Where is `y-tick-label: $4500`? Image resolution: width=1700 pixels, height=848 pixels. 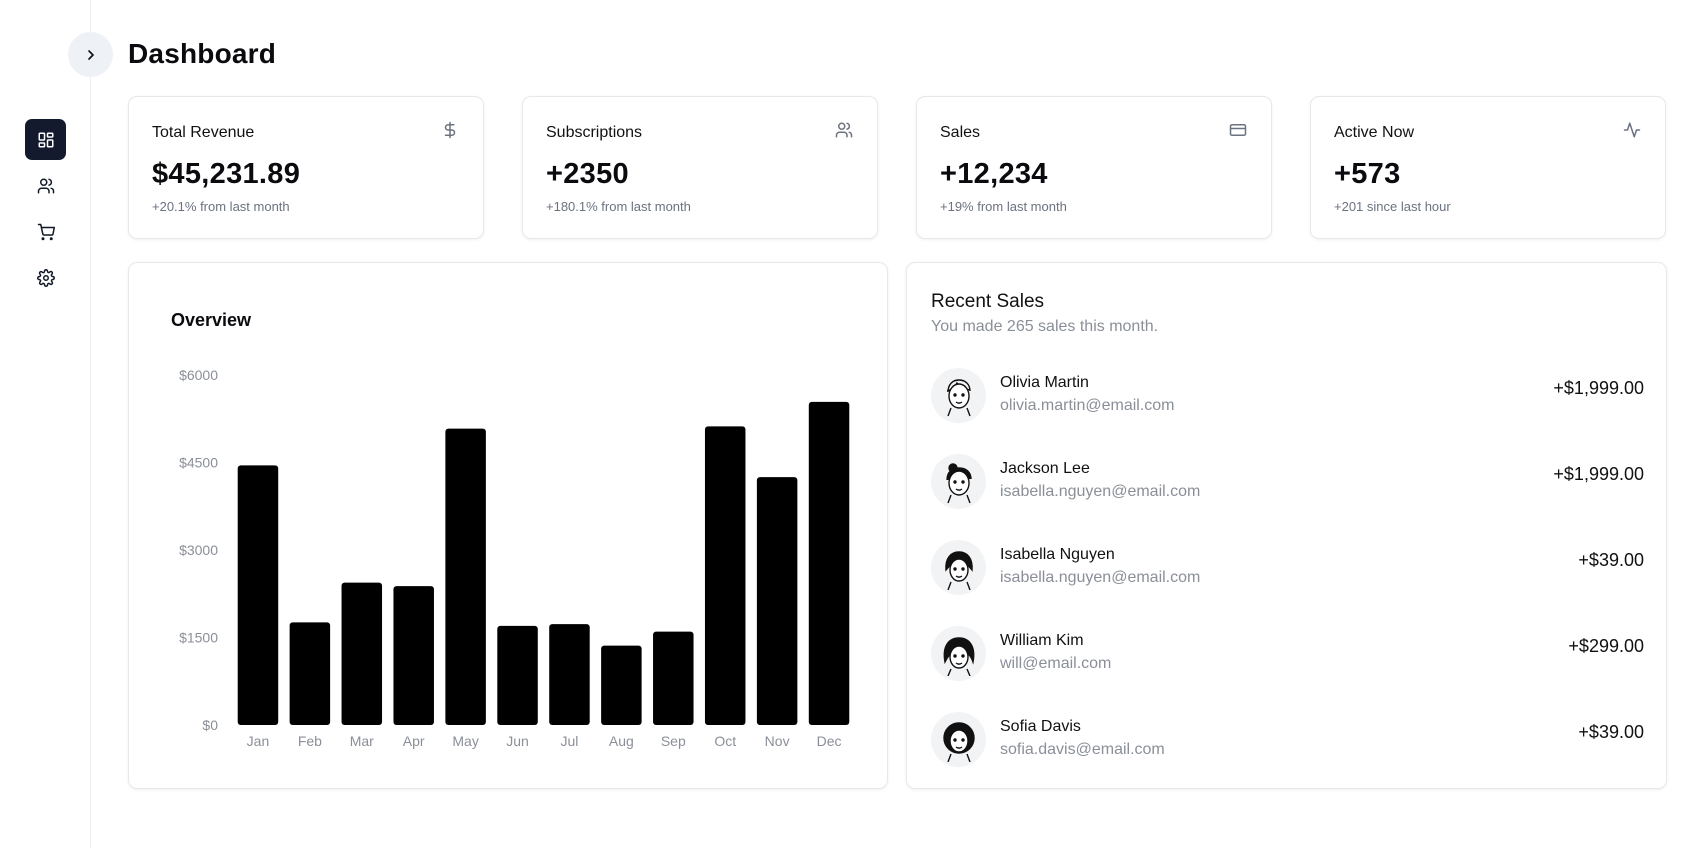 y-tick-label: $4500 is located at coordinates (198, 463).